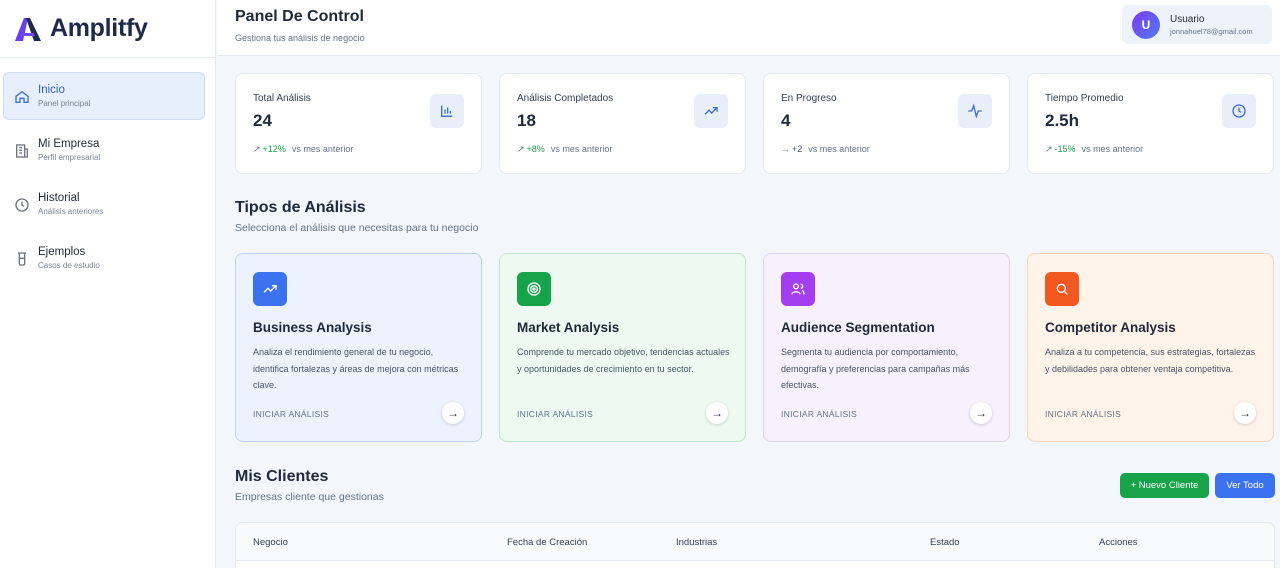 This screenshot has height=568, width=1280. I want to click on stat-trend: ↗ -15% vs mes anterior, so click(1094, 149).